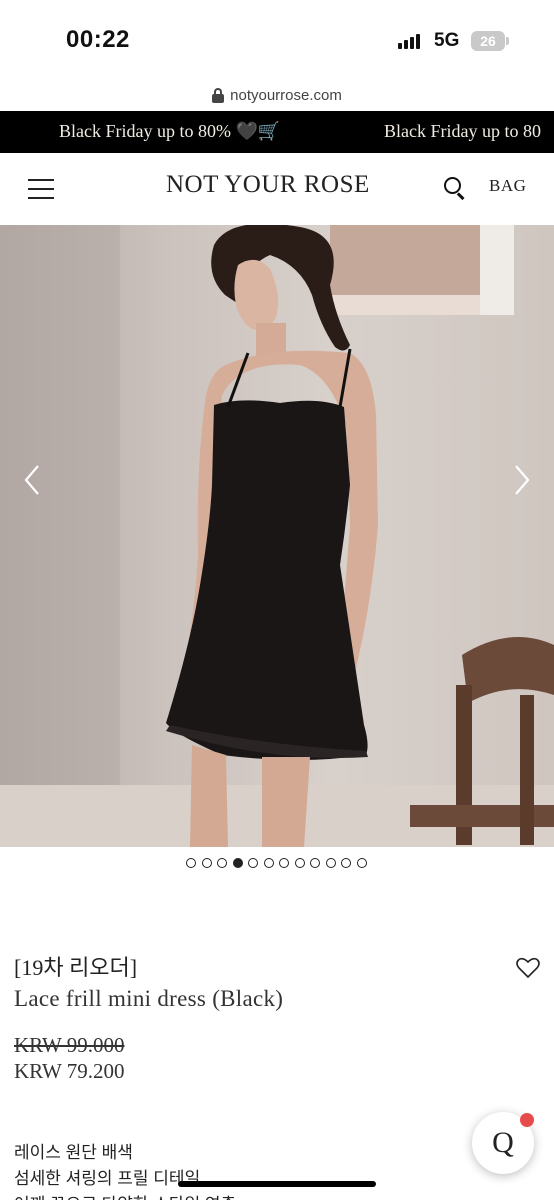 The height and width of the screenshot is (1200, 554). What do you see at coordinates (149, 998) in the screenshot?
I see `product-name: Lace frill mini dress (Black)` at bounding box center [149, 998].